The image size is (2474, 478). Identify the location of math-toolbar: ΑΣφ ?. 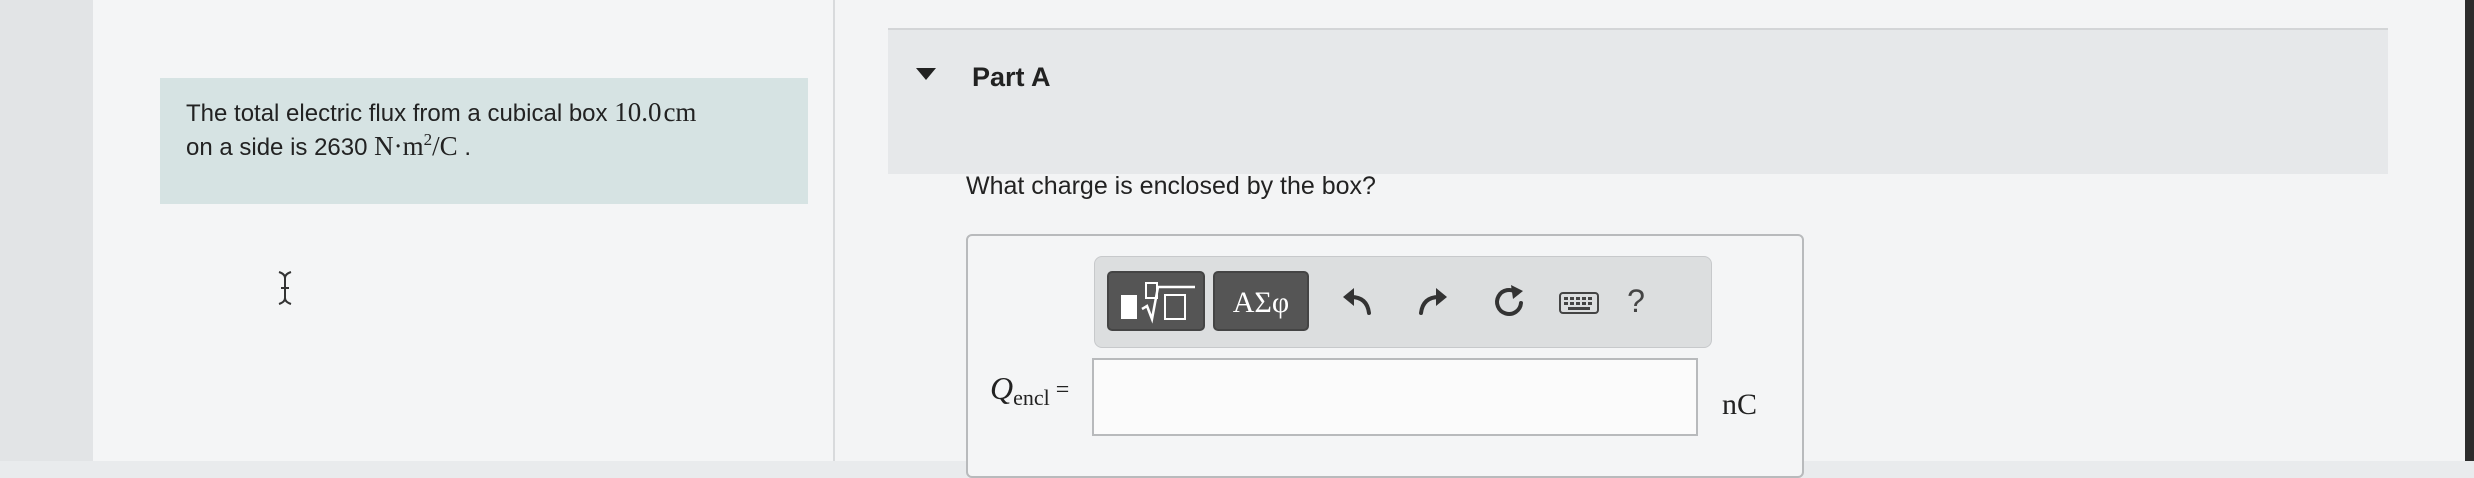
(1403, 302).